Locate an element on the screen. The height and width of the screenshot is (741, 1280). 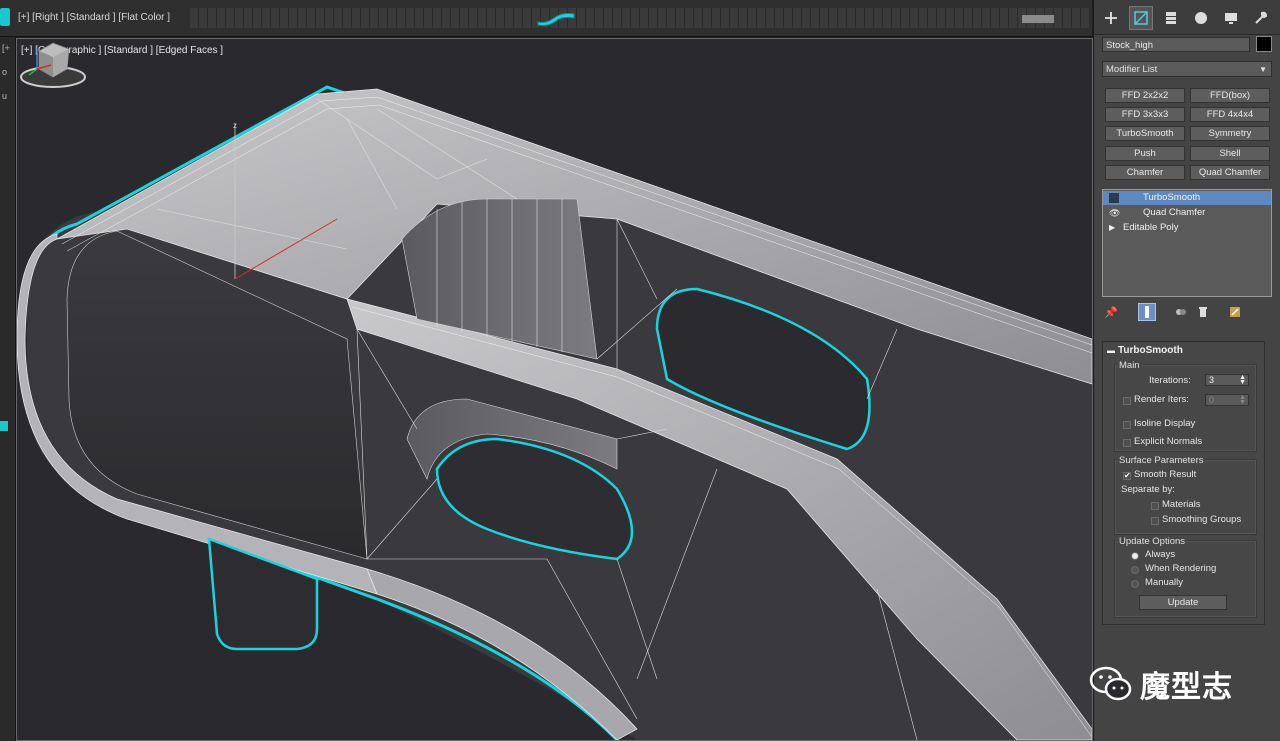
ffd-3x3x3-button: FFD 3x3x3 is located at coordinates (1145, 114).